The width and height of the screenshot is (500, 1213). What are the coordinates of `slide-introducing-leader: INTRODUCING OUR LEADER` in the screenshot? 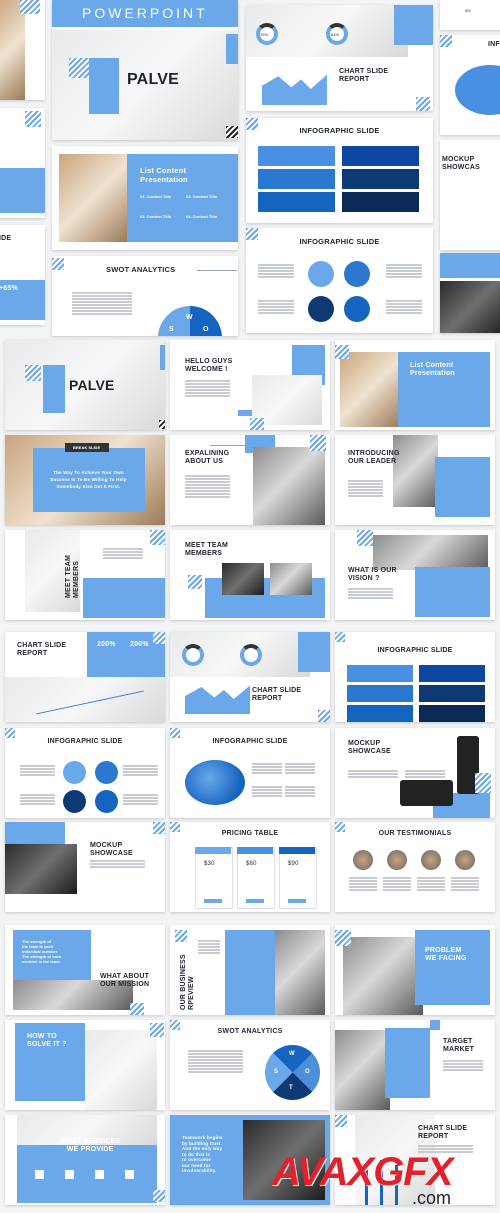 It's located at (415, 480).